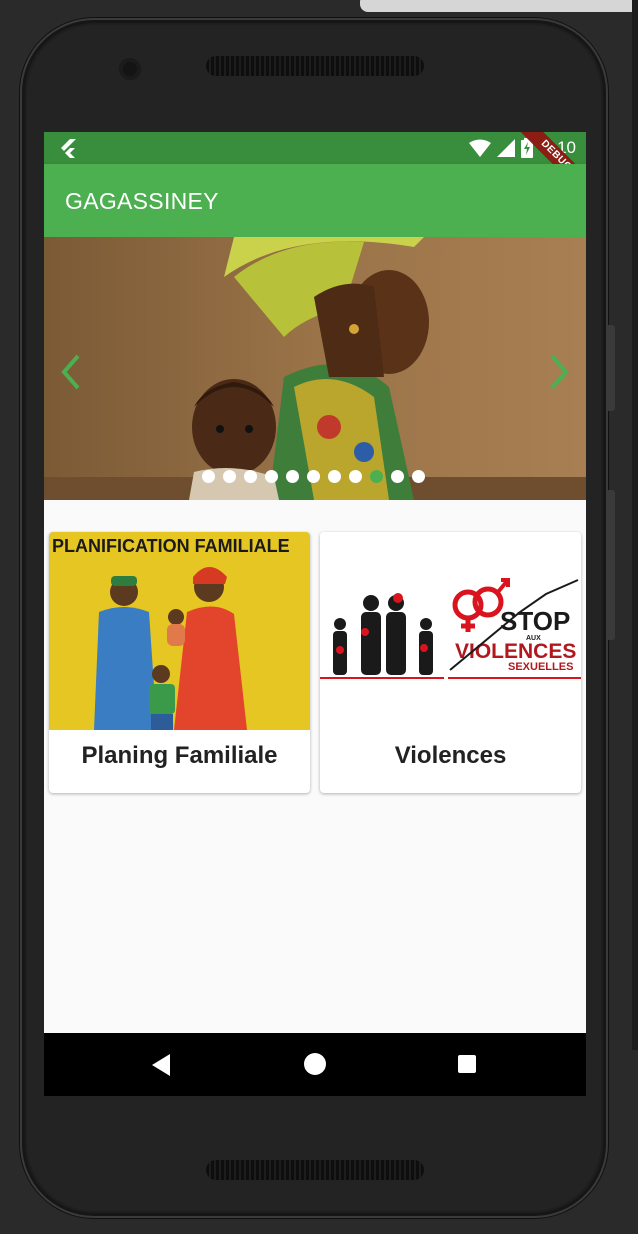 The height and width of the screenshot is (1234, 638). I want to click on carousel-indicator, so click(313, 476).